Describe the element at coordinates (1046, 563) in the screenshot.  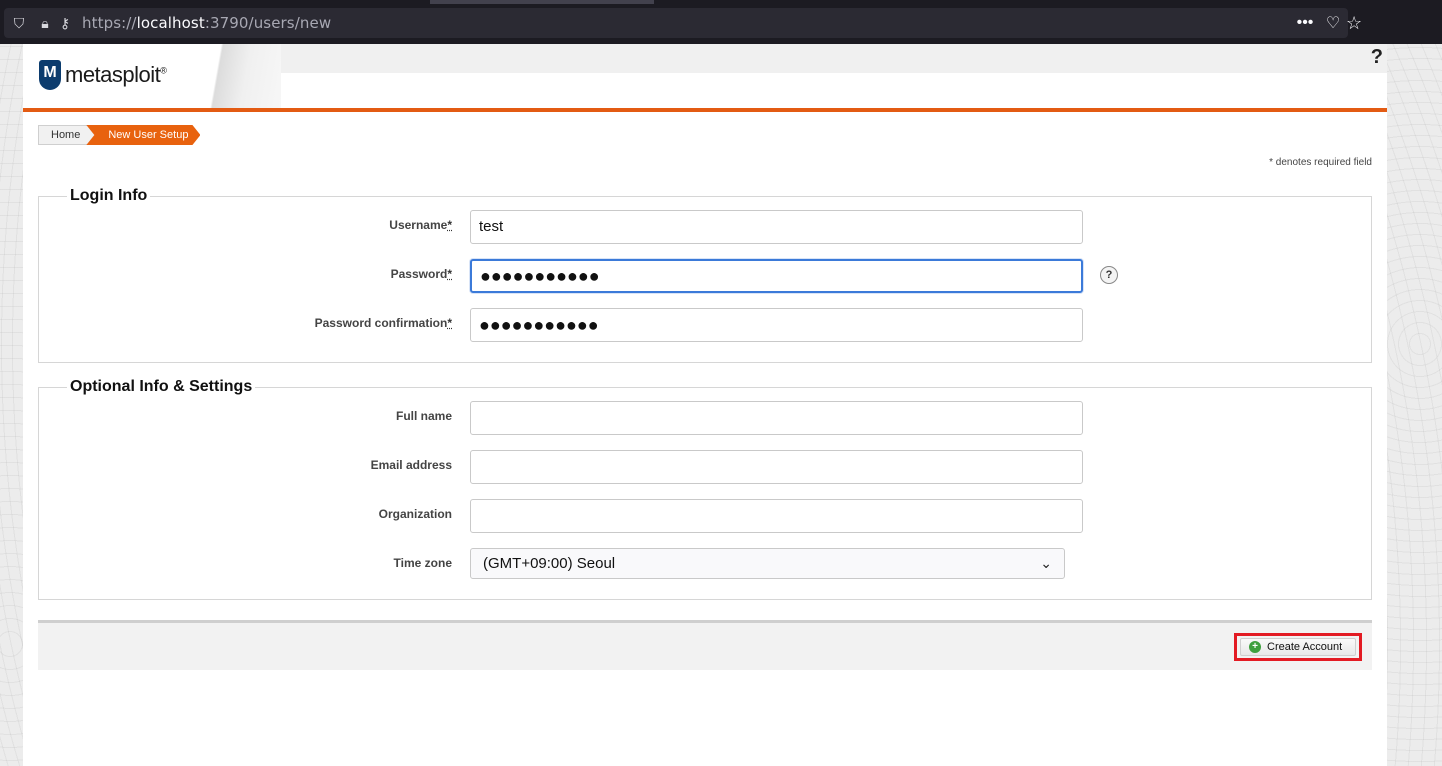
I see `chevron-down-icon: ⌄` at that location.